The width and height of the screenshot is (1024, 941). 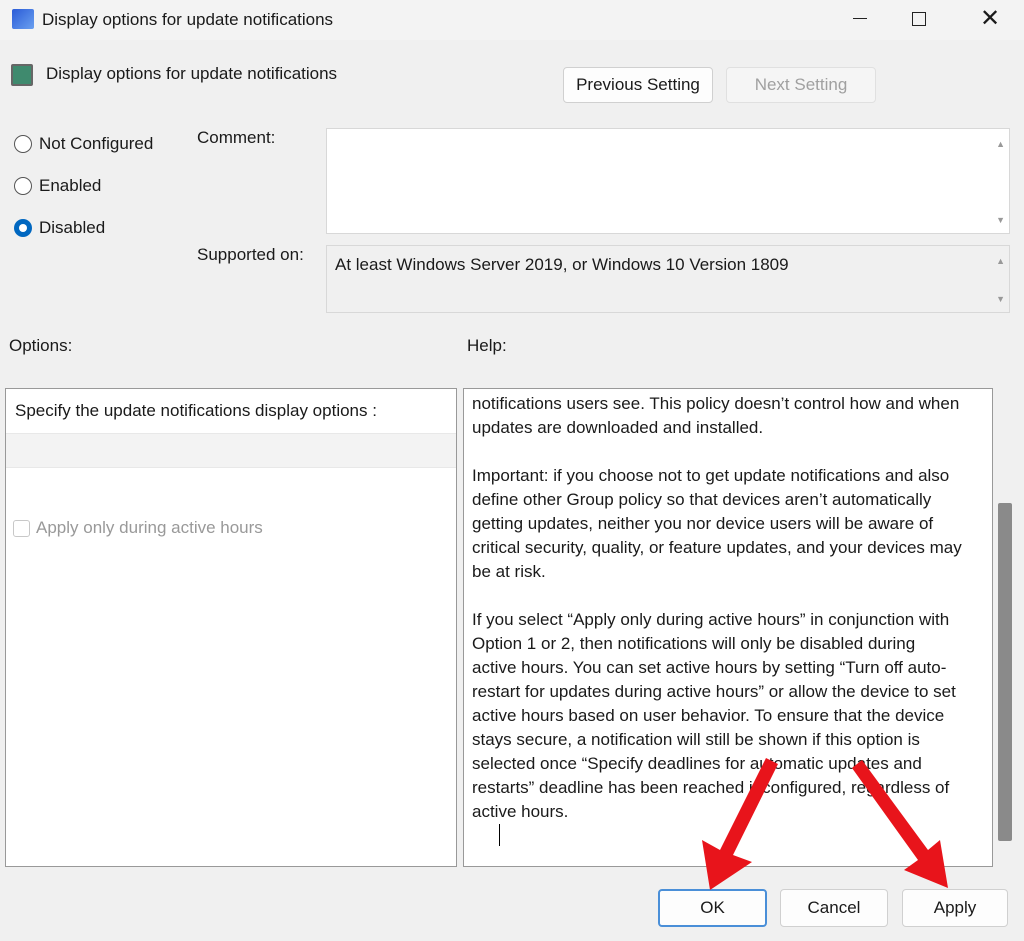 What do you see at coordinates (740, 824) in the screenshot?
I see `arrow-to-ok` at bounding box center [740, 824].